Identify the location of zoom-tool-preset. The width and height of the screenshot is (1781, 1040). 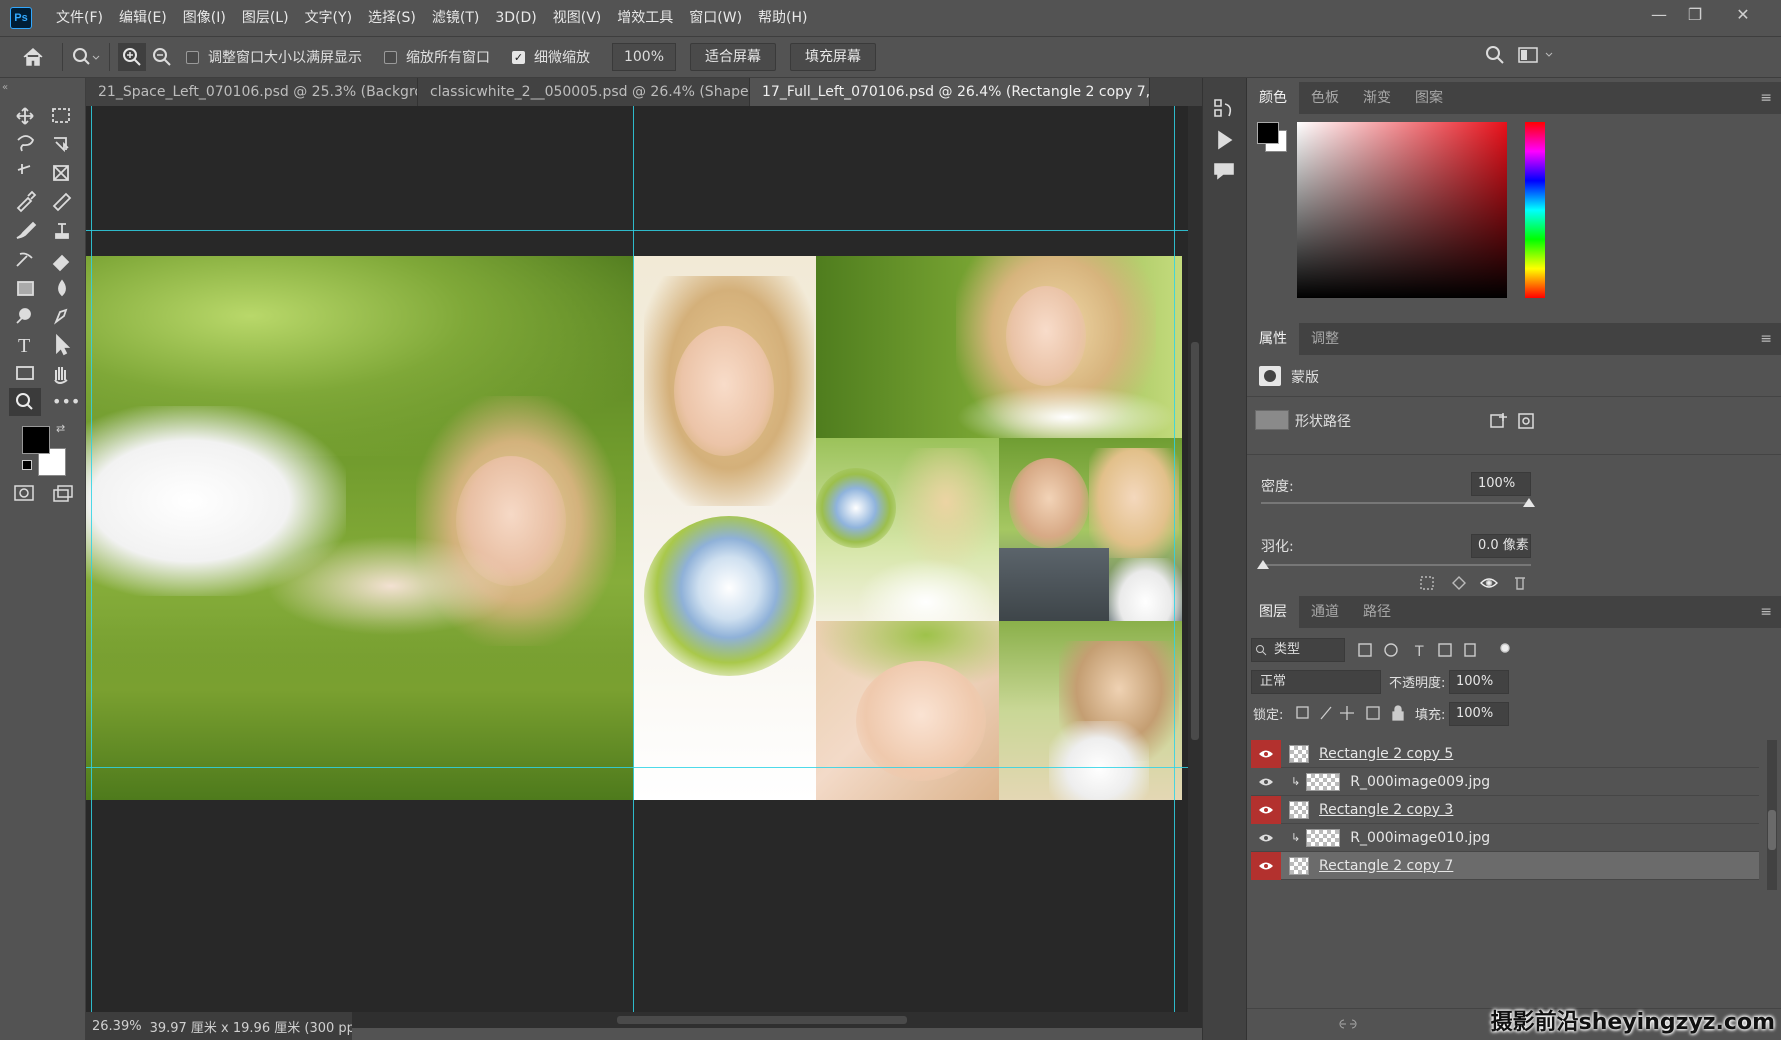
(86, 57).